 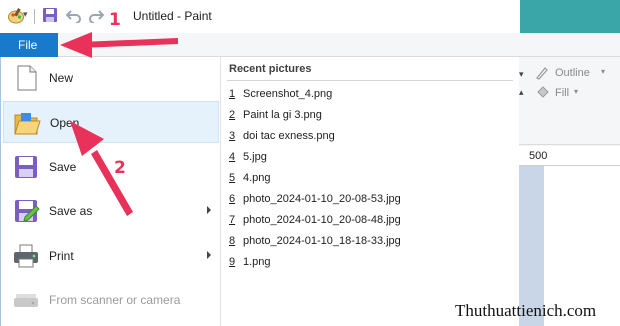 What do you see at coordinates (120, 168) in the screenshot?
I see `annotation-step-2: 2` at bounding box center [120, 168].